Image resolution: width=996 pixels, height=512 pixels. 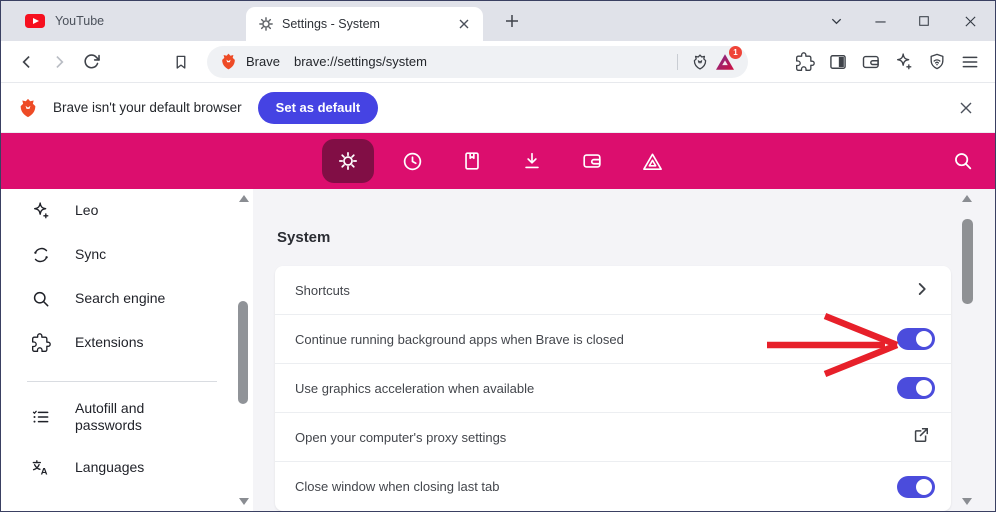 I want to click on sync-icon, so click(x=41, y=255).